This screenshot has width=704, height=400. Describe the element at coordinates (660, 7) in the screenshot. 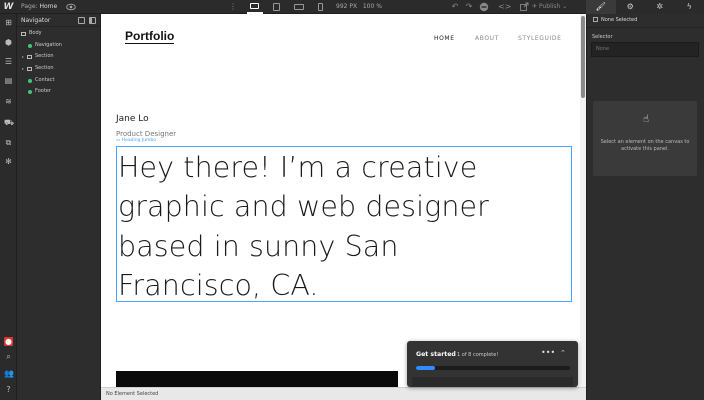

I see `drops-icon: ✲` at that location.